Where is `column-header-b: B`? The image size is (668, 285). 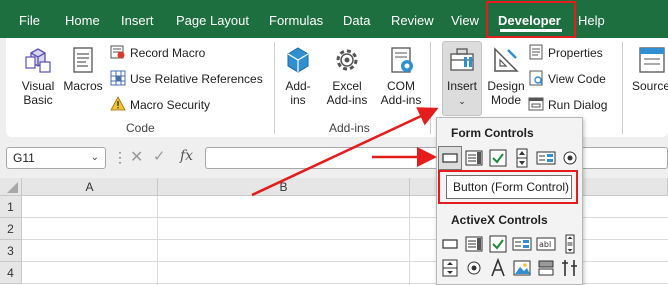
column-header-b: B is located at coordinates (284, 187).